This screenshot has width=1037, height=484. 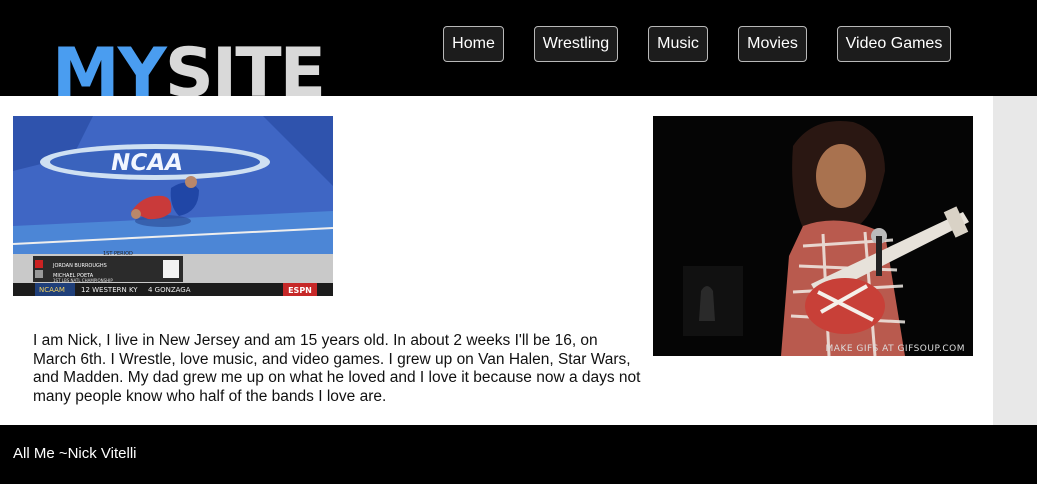 What do you see at coordinates (245, 65) in the screenshot?
I see `logo-site: SITE` at bounding box center [245, 65].